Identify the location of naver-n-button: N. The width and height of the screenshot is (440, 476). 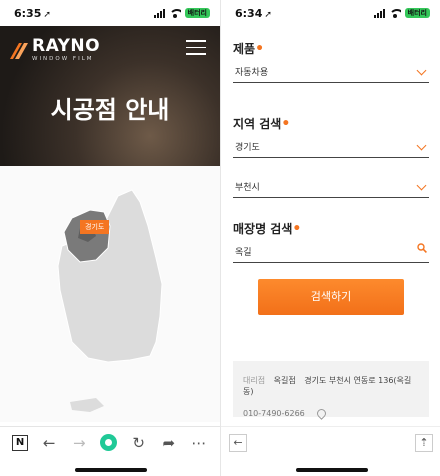
(20, 442).